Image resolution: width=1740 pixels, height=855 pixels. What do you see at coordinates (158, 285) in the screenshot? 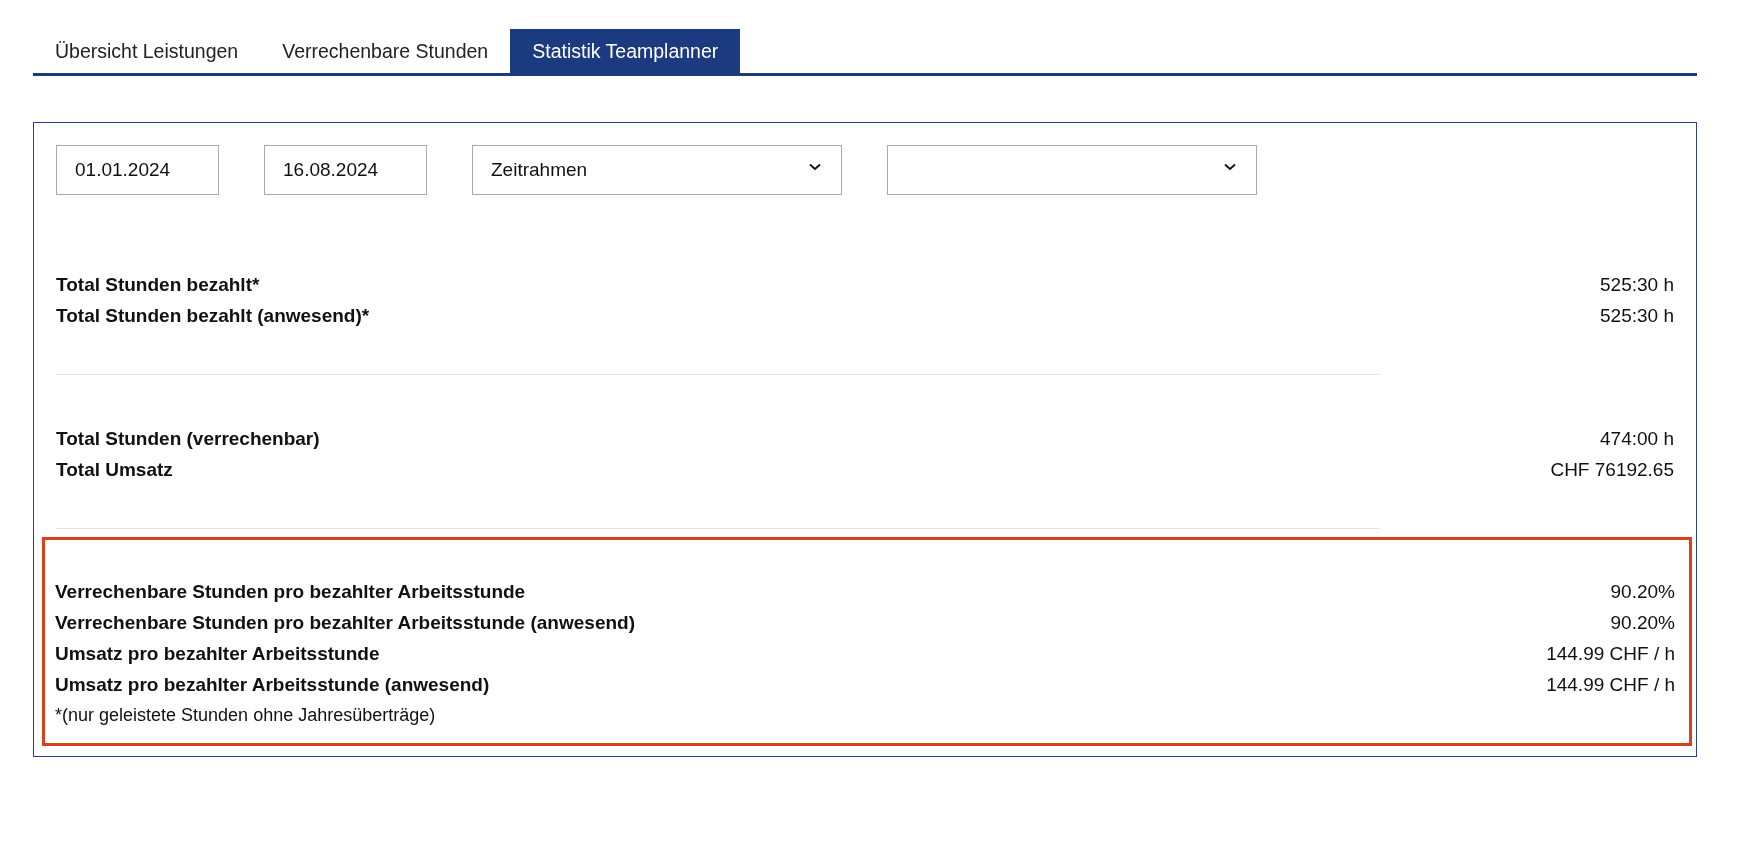
I see `metric-label: Total Stunden bezahlt*` at bounding box center [158, 285].